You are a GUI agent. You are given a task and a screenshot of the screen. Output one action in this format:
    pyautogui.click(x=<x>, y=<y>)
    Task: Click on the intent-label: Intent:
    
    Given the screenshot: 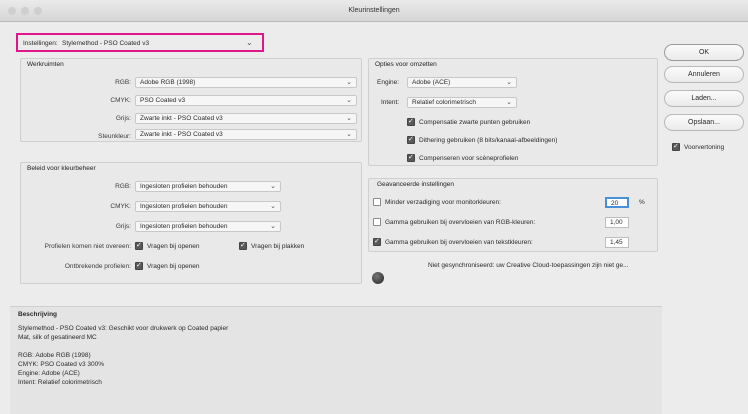 What is the action you would take?
    pyautogui.click(x=390, y=102)
    